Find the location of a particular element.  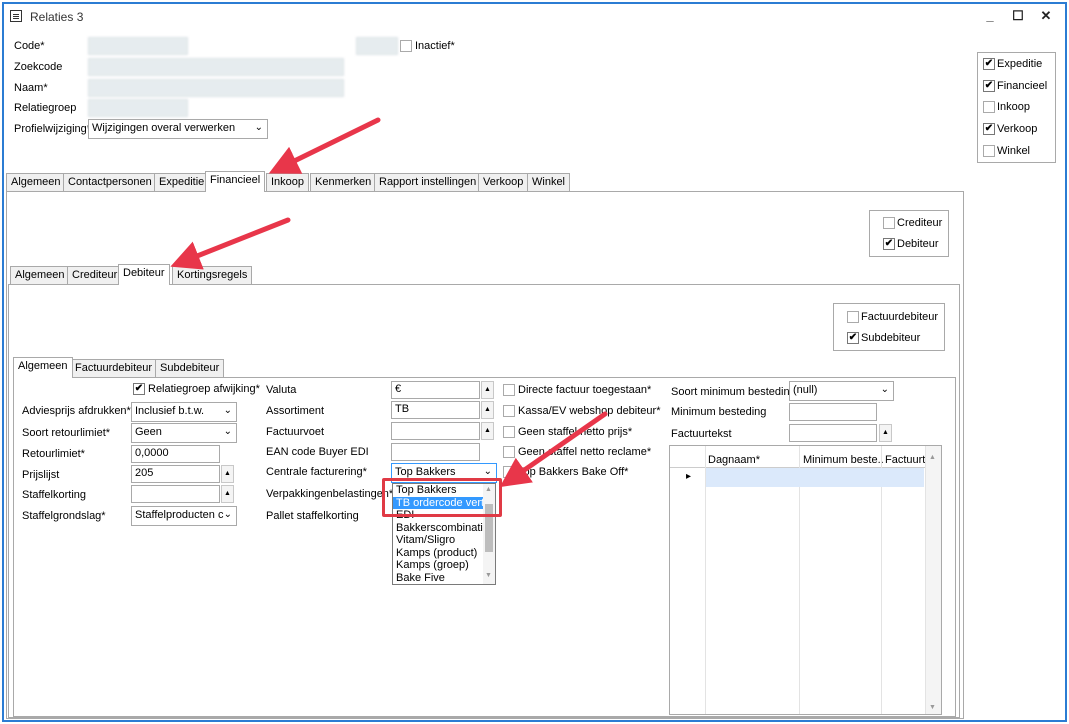

tab-financieel: Financieel is located at coordinates (235, 181).